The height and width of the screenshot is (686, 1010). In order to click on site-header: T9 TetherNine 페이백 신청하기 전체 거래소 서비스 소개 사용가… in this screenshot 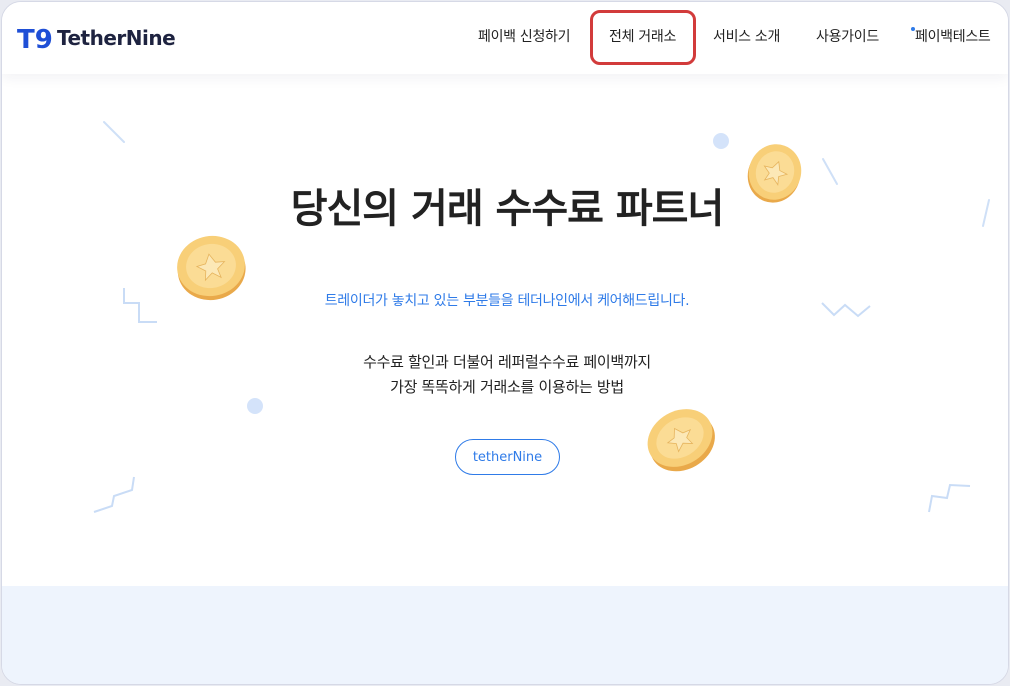, I will do `click(505, 38)`.